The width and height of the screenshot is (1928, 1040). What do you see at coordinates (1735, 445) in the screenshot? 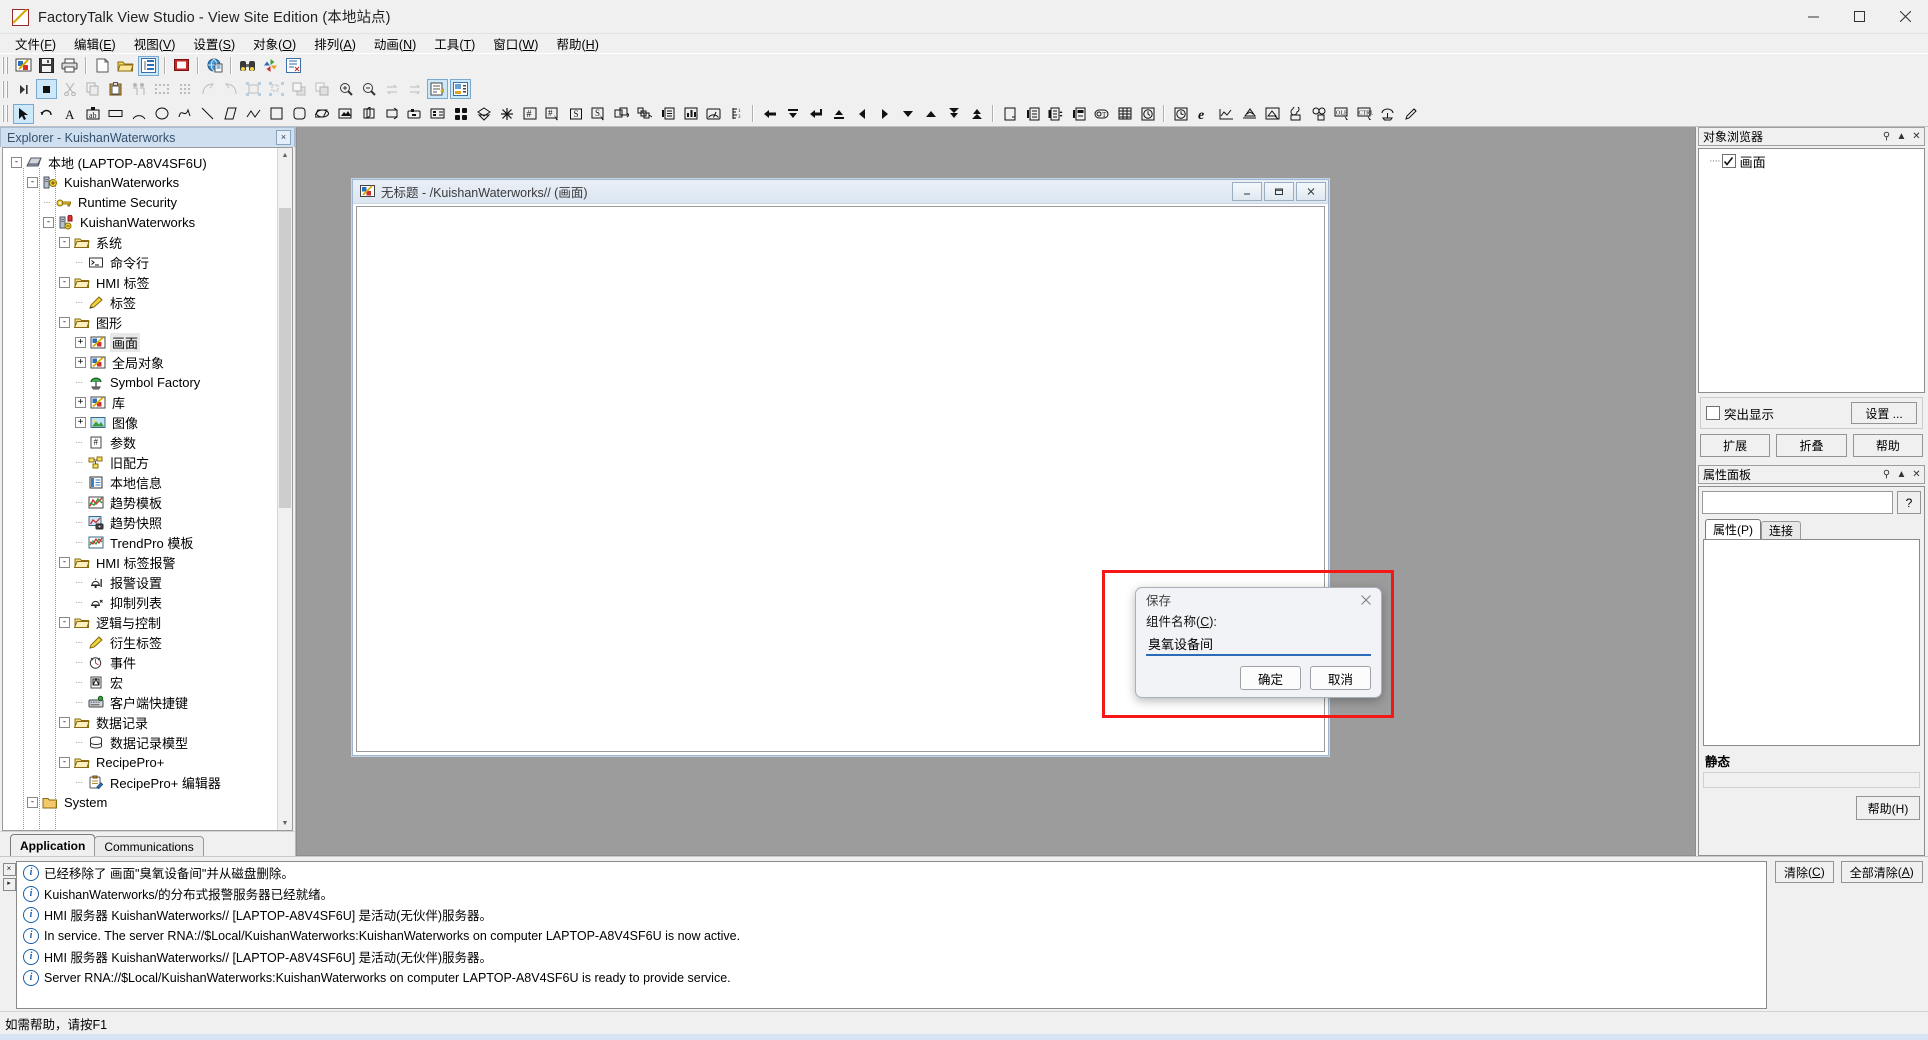
I see `expand-button: 扩展` at bounding box center [1735, 445].